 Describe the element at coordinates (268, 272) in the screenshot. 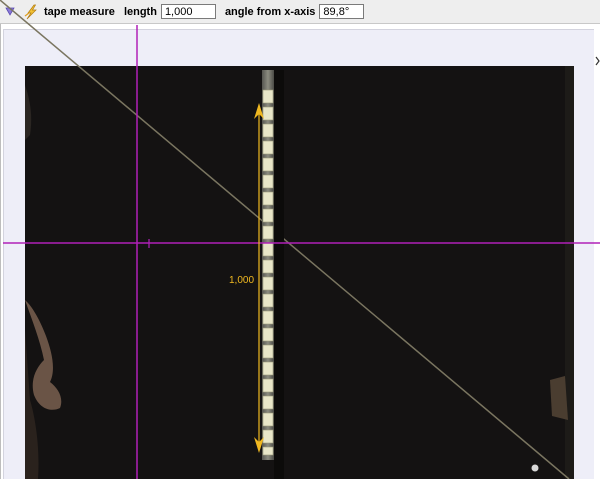

I see `meter-stick-segments` at that location.